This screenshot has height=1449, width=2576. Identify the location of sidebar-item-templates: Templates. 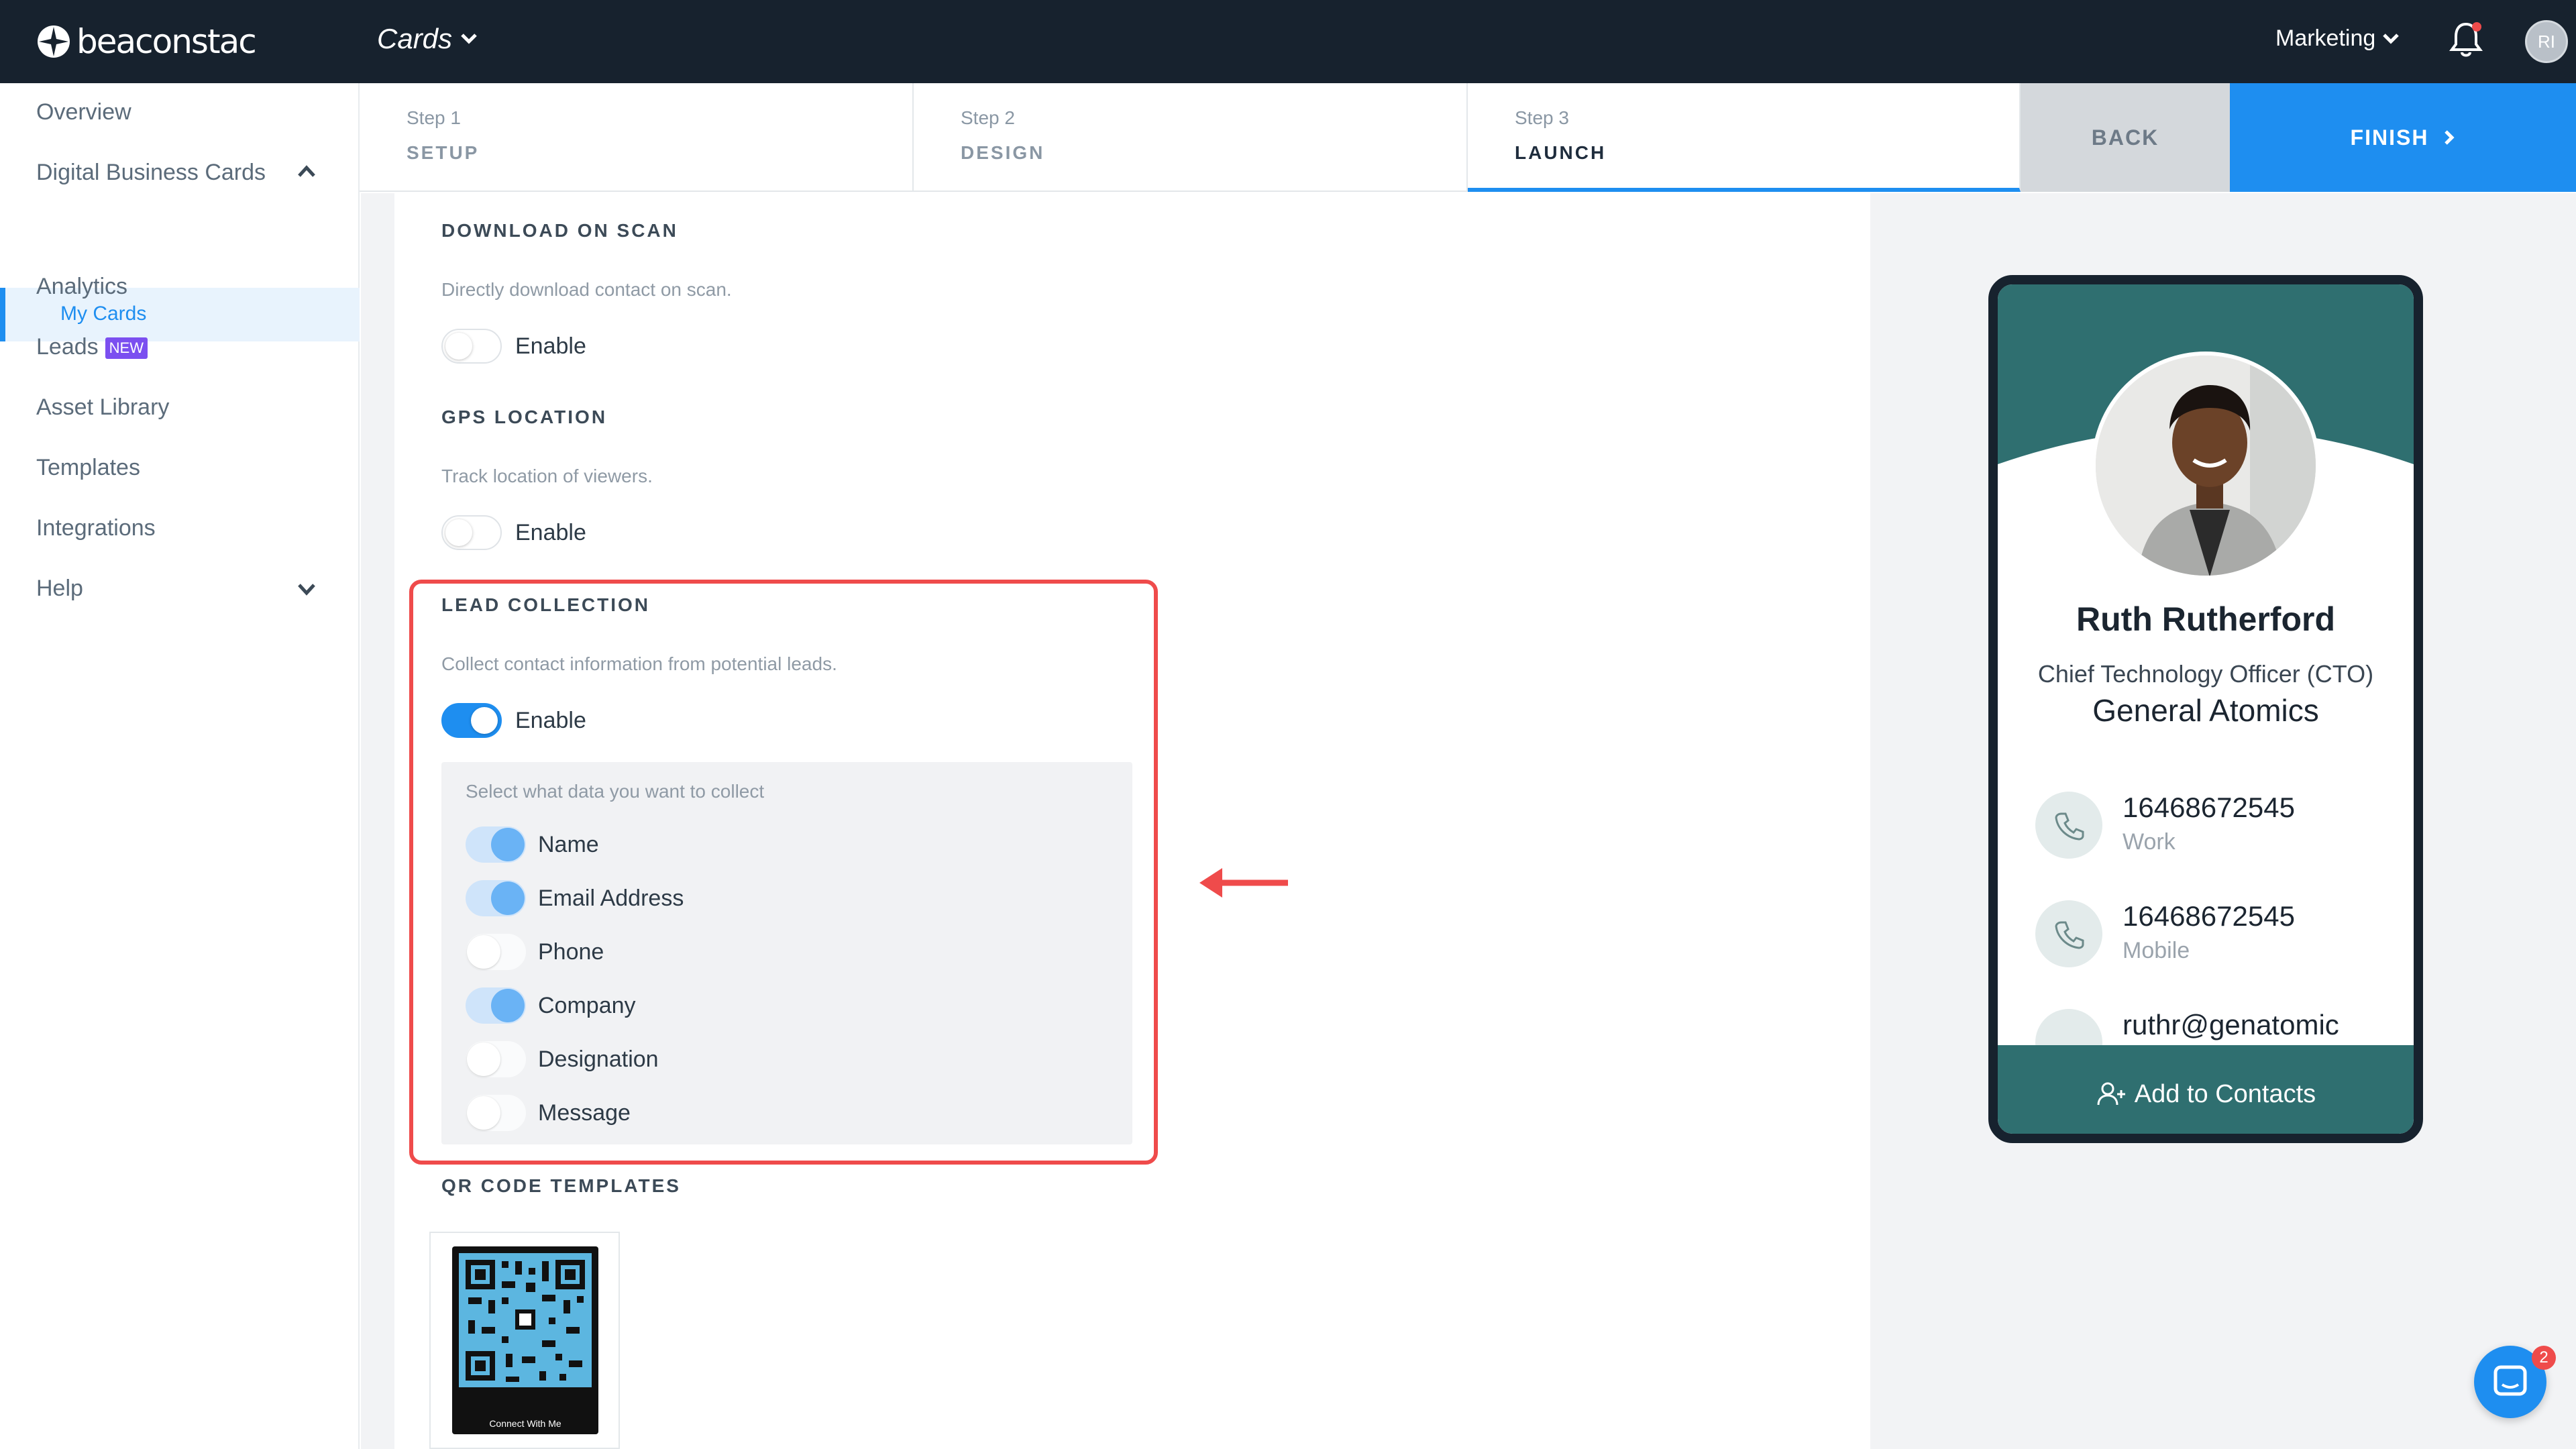
(88, 468).